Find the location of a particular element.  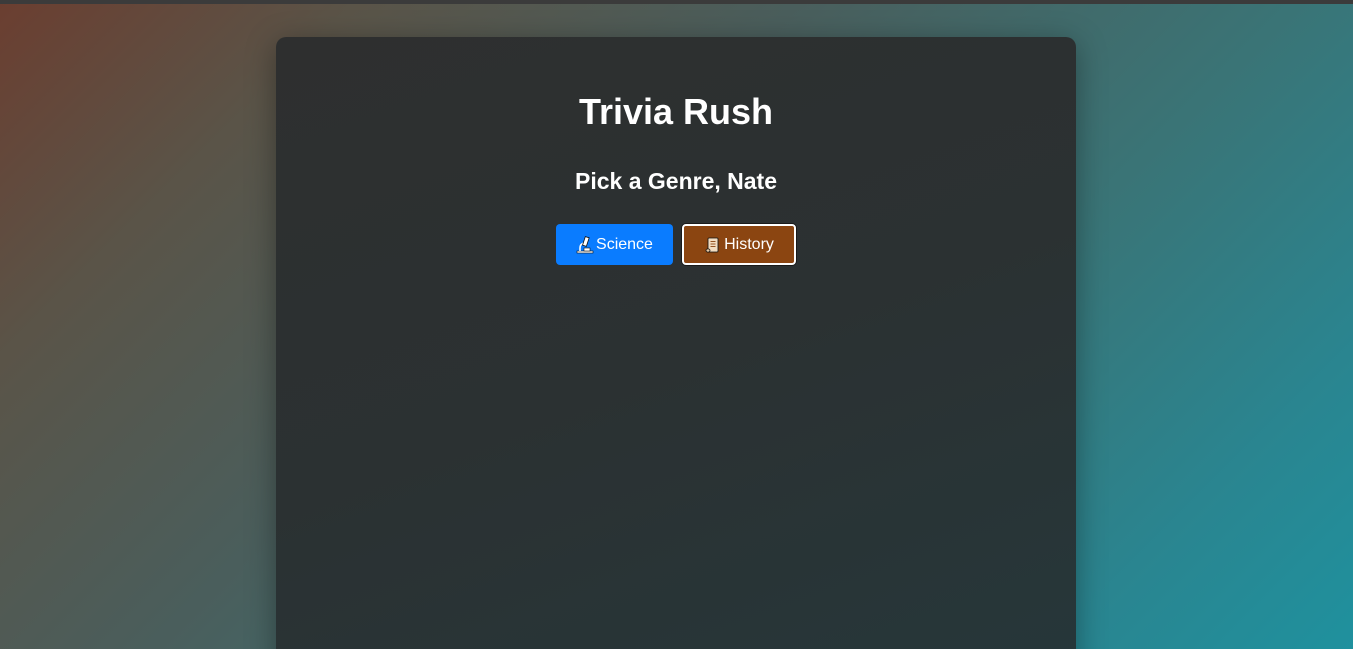

genre-button-science: Science is located at coordinates (614, 244).